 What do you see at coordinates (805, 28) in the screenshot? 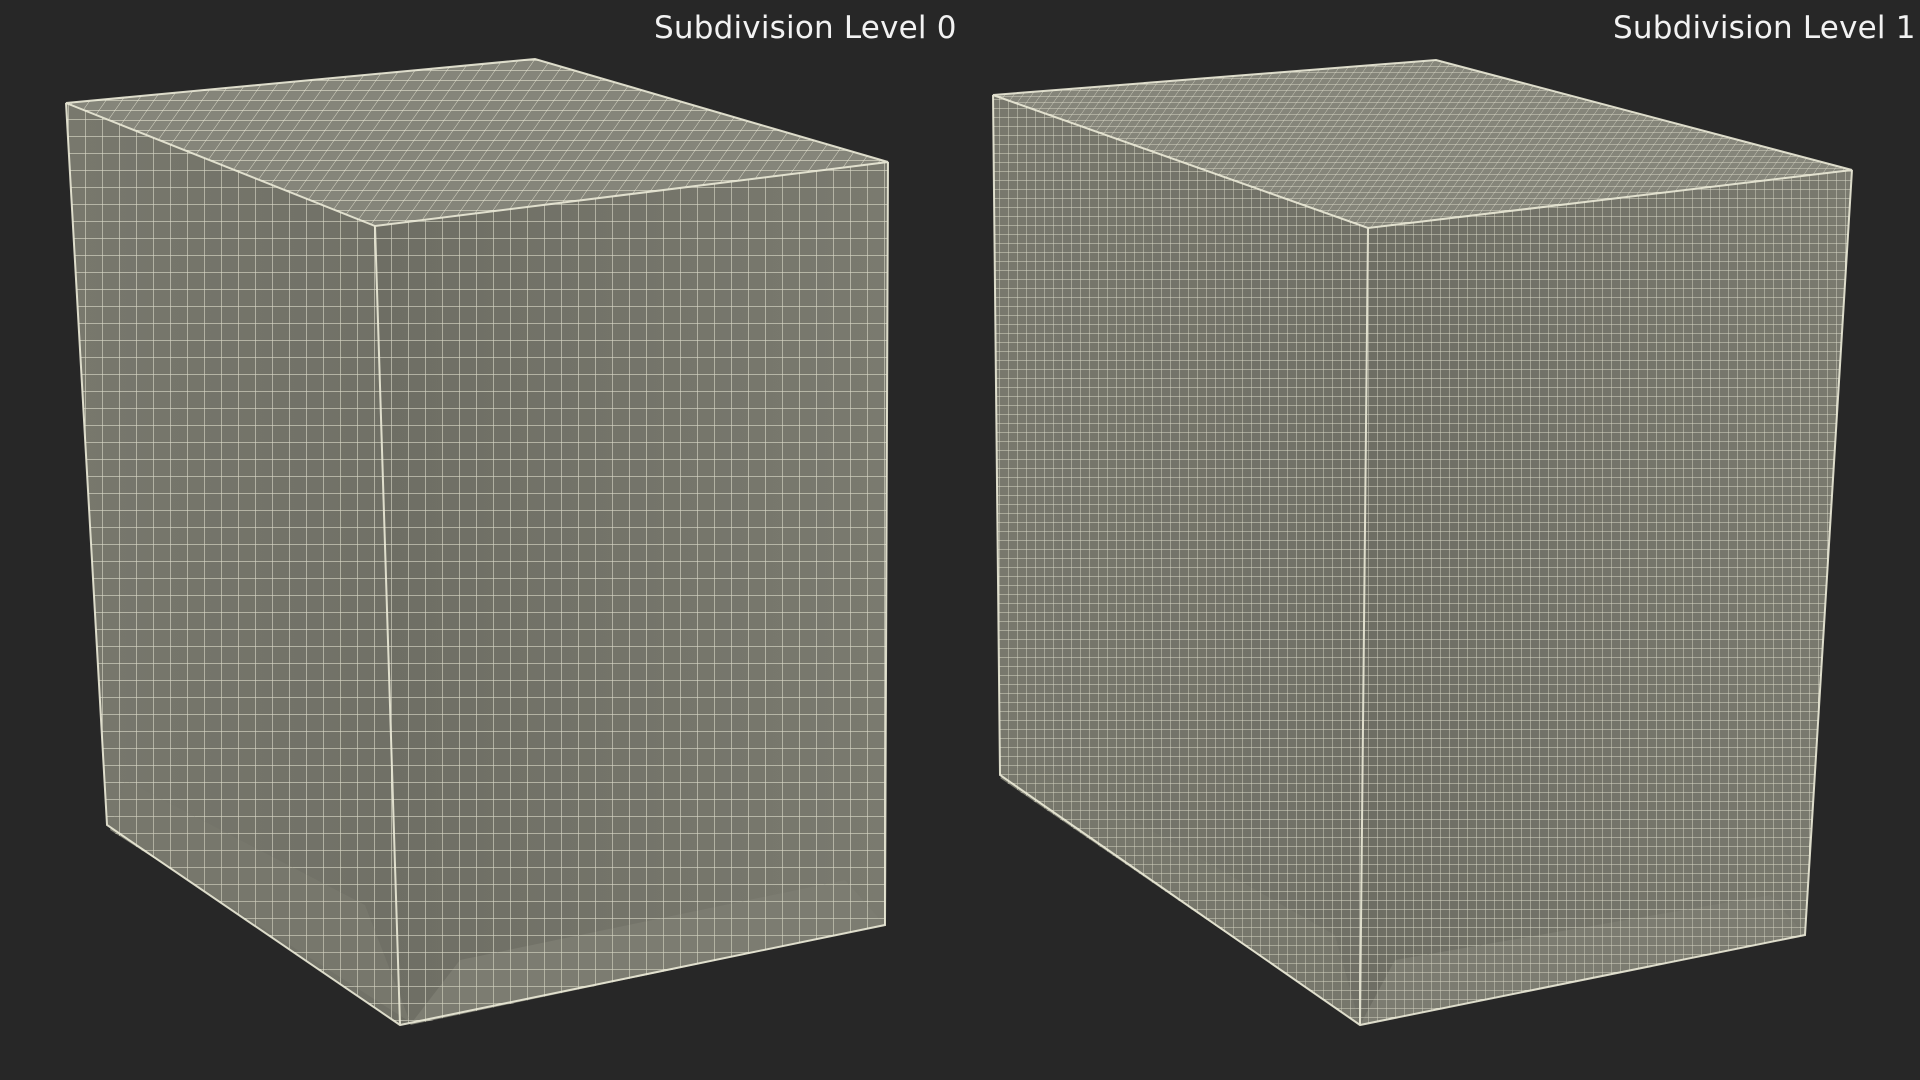
I see `panel-label-level-0: Subdivision Level 0` at bounding box center [805, 28].